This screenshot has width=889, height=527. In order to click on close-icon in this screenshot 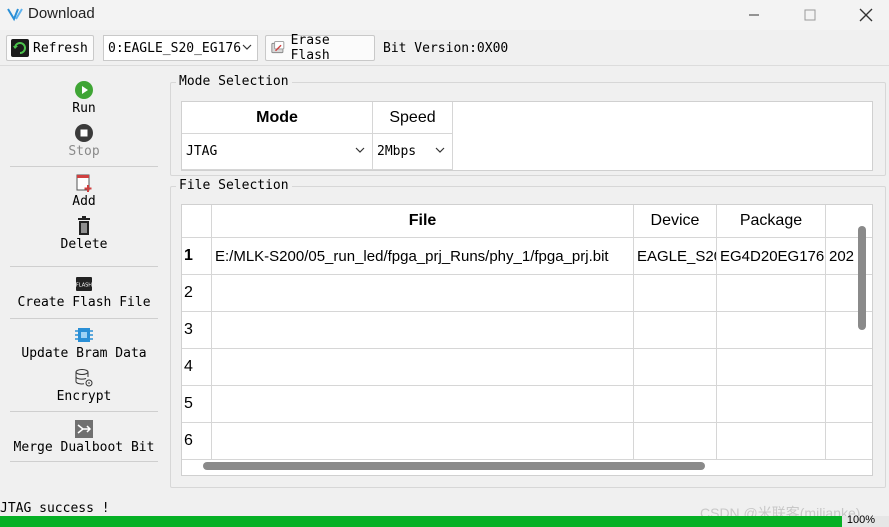, I will do `click(866, 15)`.